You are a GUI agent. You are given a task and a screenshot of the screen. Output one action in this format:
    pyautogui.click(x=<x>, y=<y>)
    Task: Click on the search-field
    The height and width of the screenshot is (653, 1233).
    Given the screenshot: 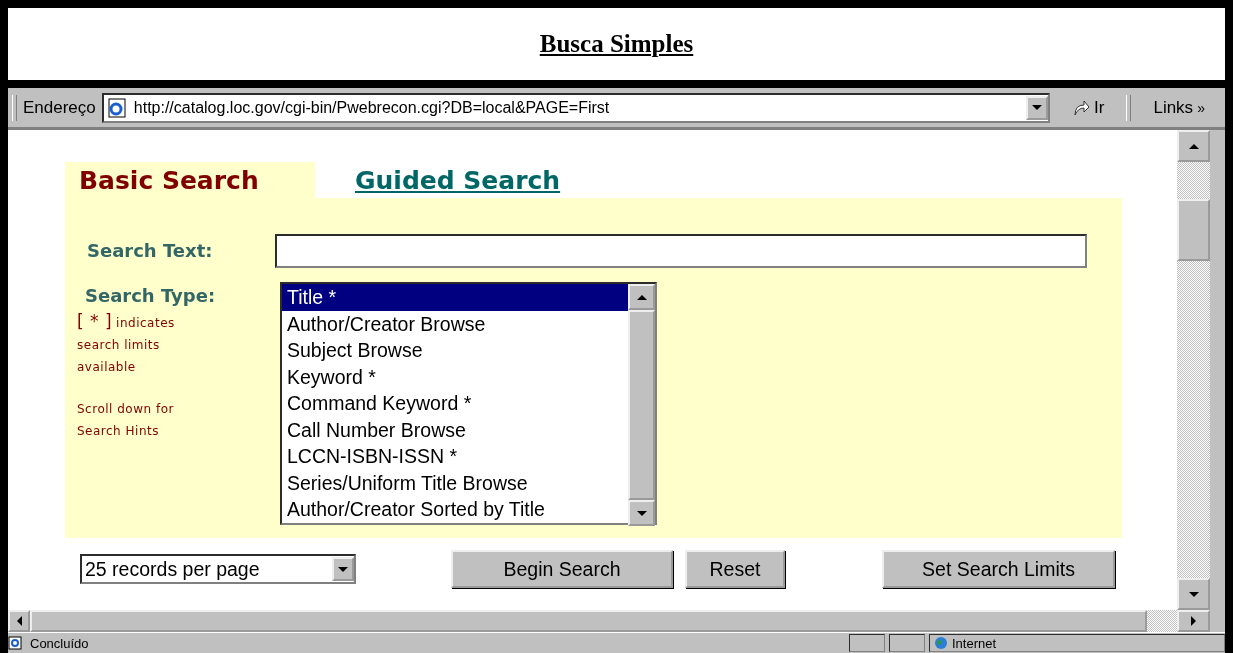 What is the action you would take?
    pyautogui.click(x=681, y=251)
    